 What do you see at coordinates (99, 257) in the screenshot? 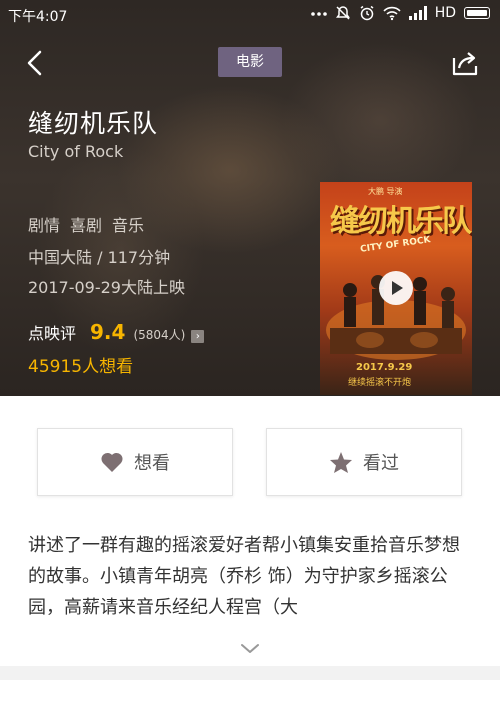
I see `origin-duration: 中国大陆 / 117分钟` at bounding box center [99, 257].